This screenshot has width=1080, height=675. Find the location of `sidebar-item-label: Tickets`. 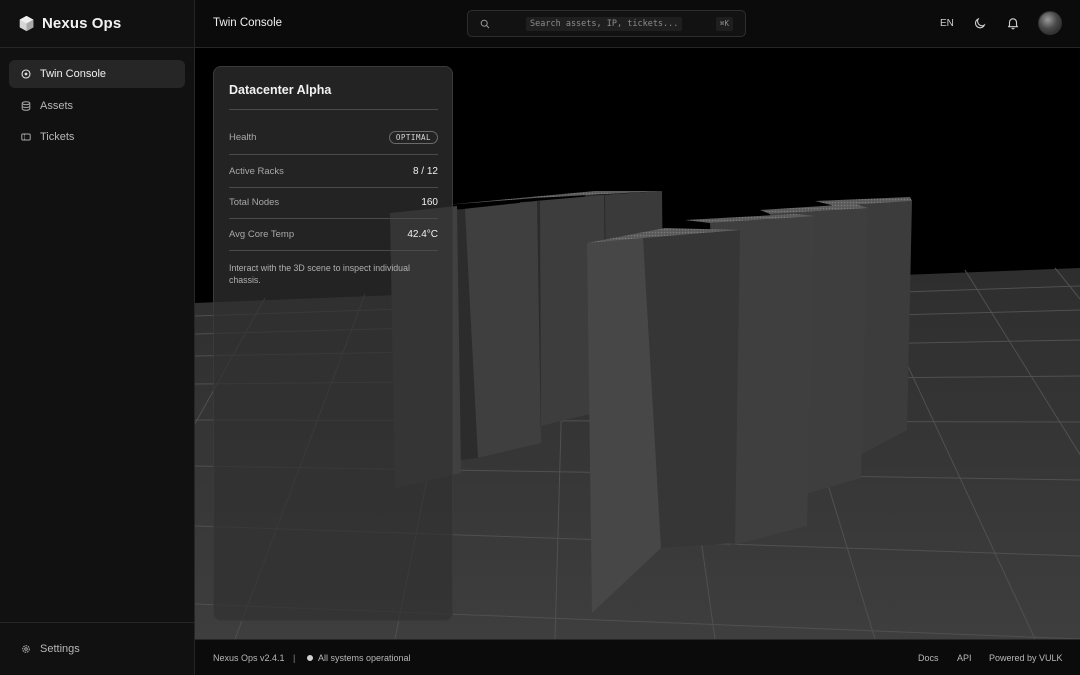

sidebar-item-label: Tickets is located at coordinates (57, 137).